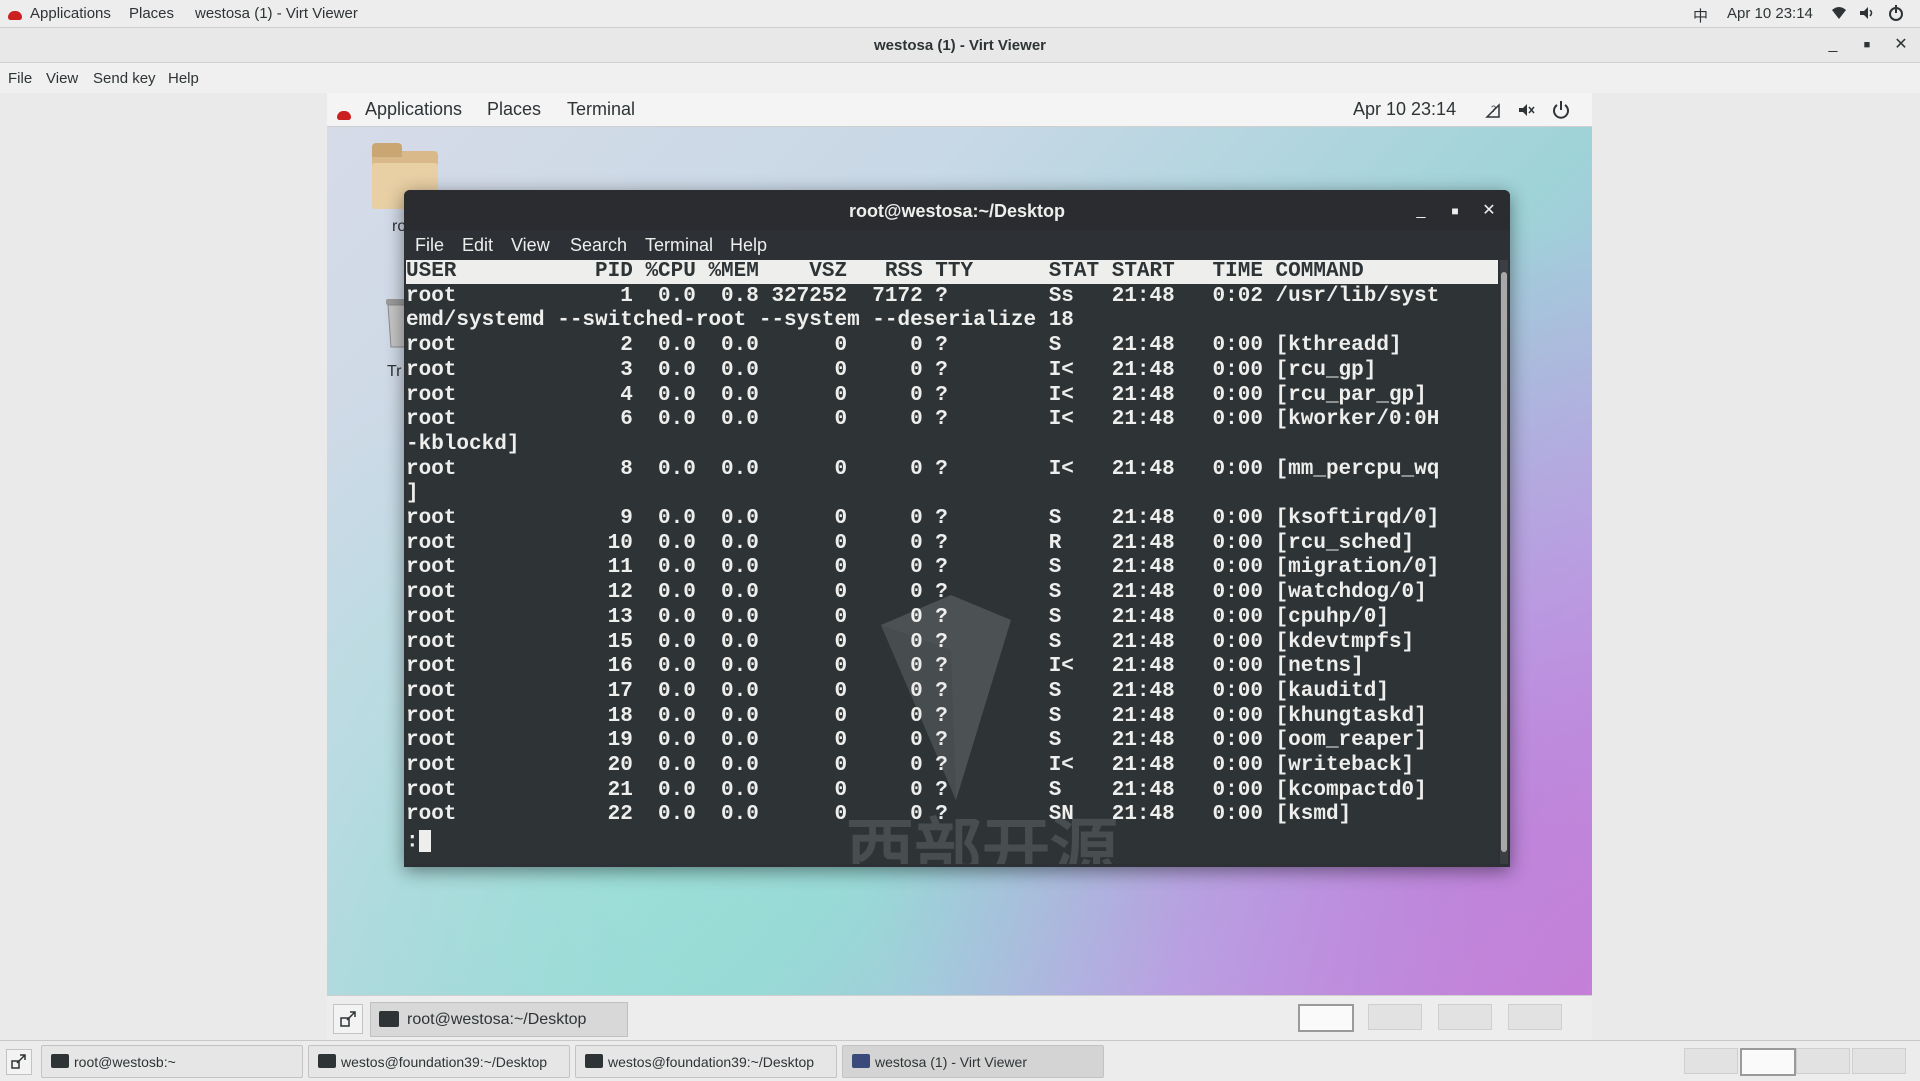 The image size is (1920, 1081). What do you see at coordinates (598, 245) in the screenshot?
I see `terminal-menu-search: Search` at bounding box center [598, 245].